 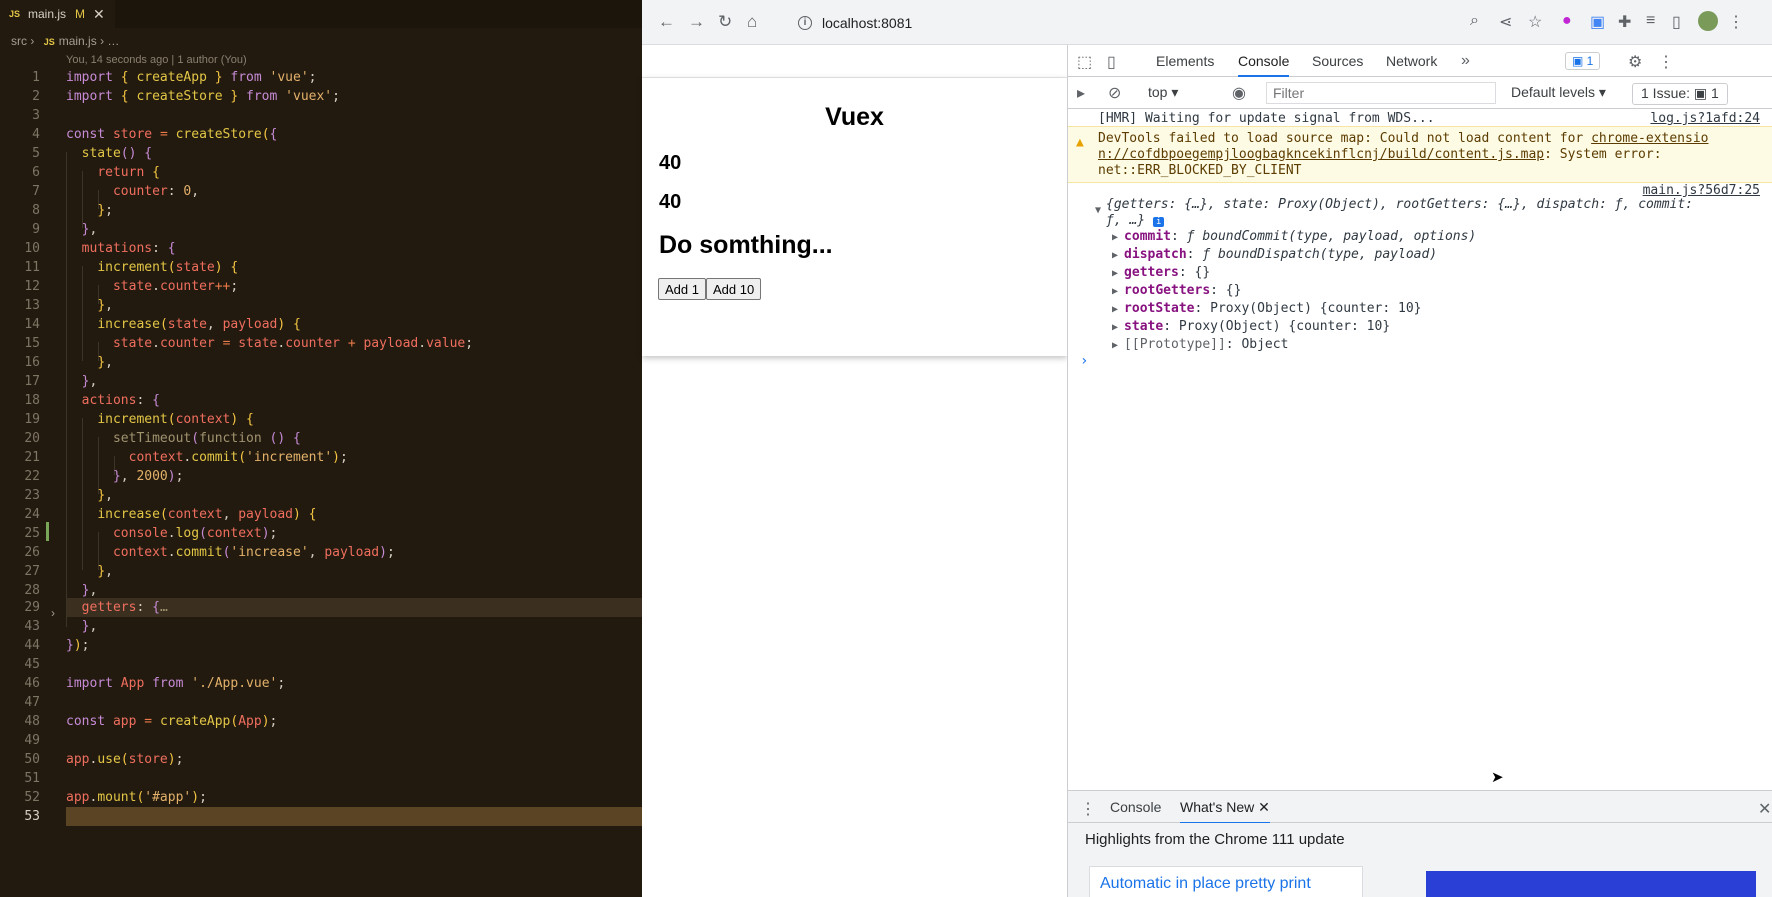 What do you see at coordinates (152, 267) in the screenshot?
I see `code-line: increment(state) {` at bounding box center [152, 267].